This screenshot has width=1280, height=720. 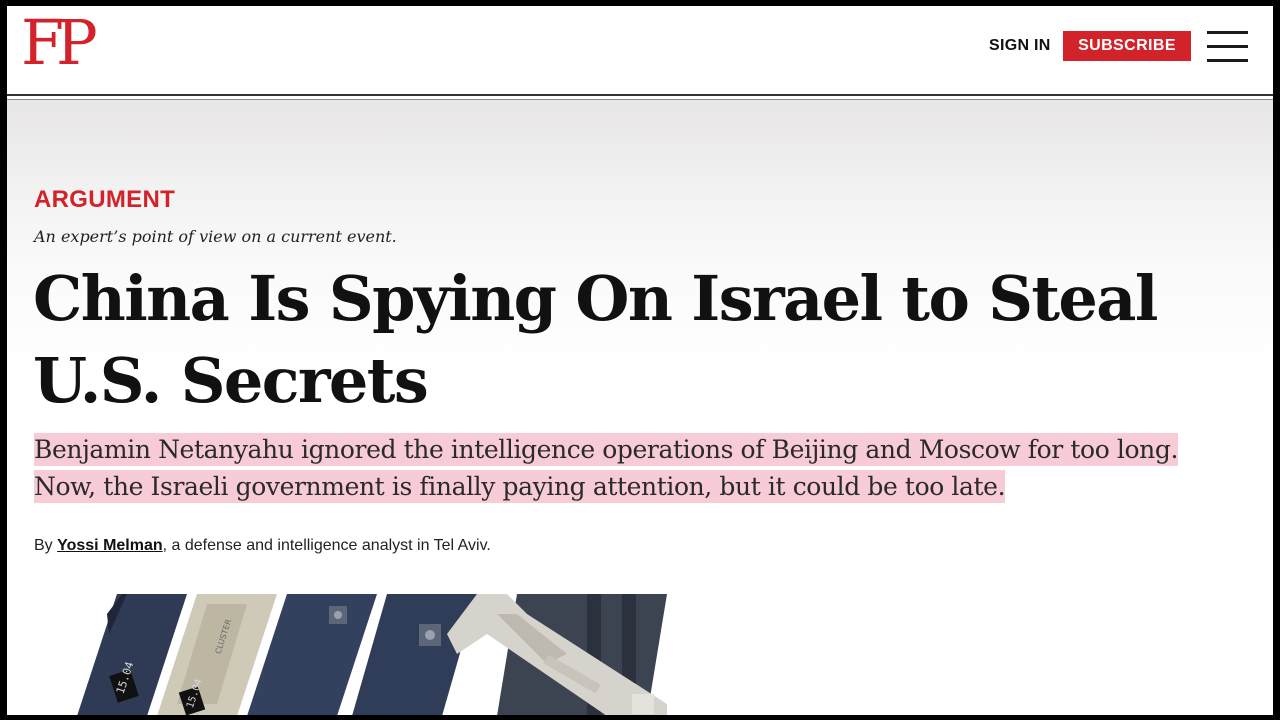 What do you see at coordinates (1127, 46) in the screenshot?
I see `subscribe-button: SUBSCRIBE` at bounding box center [1127, 46].